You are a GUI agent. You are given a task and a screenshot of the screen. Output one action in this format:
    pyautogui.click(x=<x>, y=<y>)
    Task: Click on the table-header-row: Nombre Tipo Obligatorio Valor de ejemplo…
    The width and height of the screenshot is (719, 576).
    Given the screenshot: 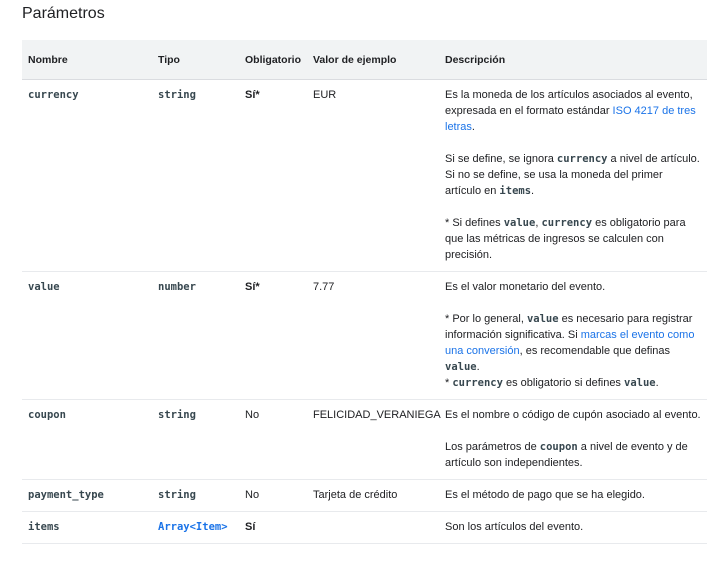 What is the action you would take?
    pyautogui.click(x=364, y=60)
    